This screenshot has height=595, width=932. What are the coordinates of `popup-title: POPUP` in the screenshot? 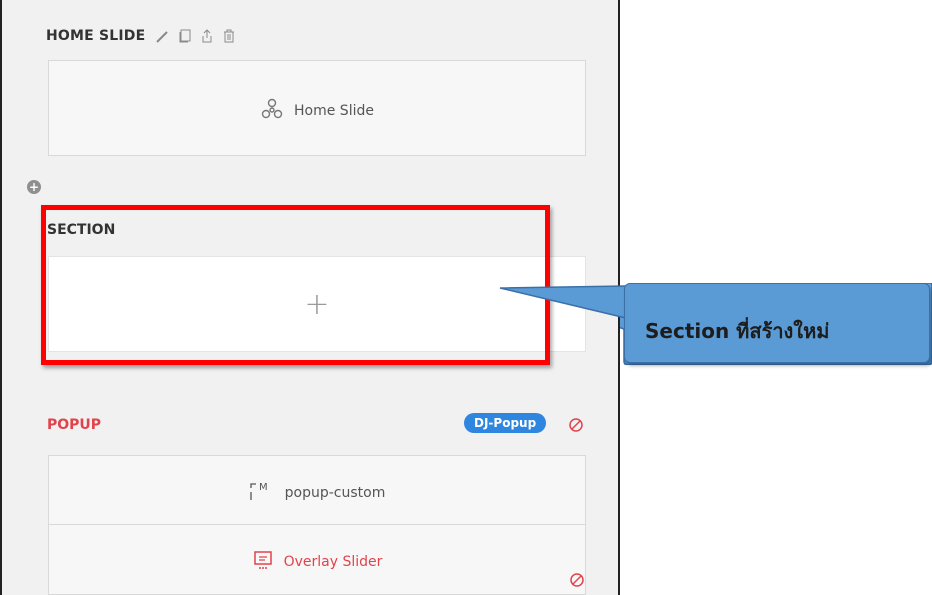 It's located at (74, 425).